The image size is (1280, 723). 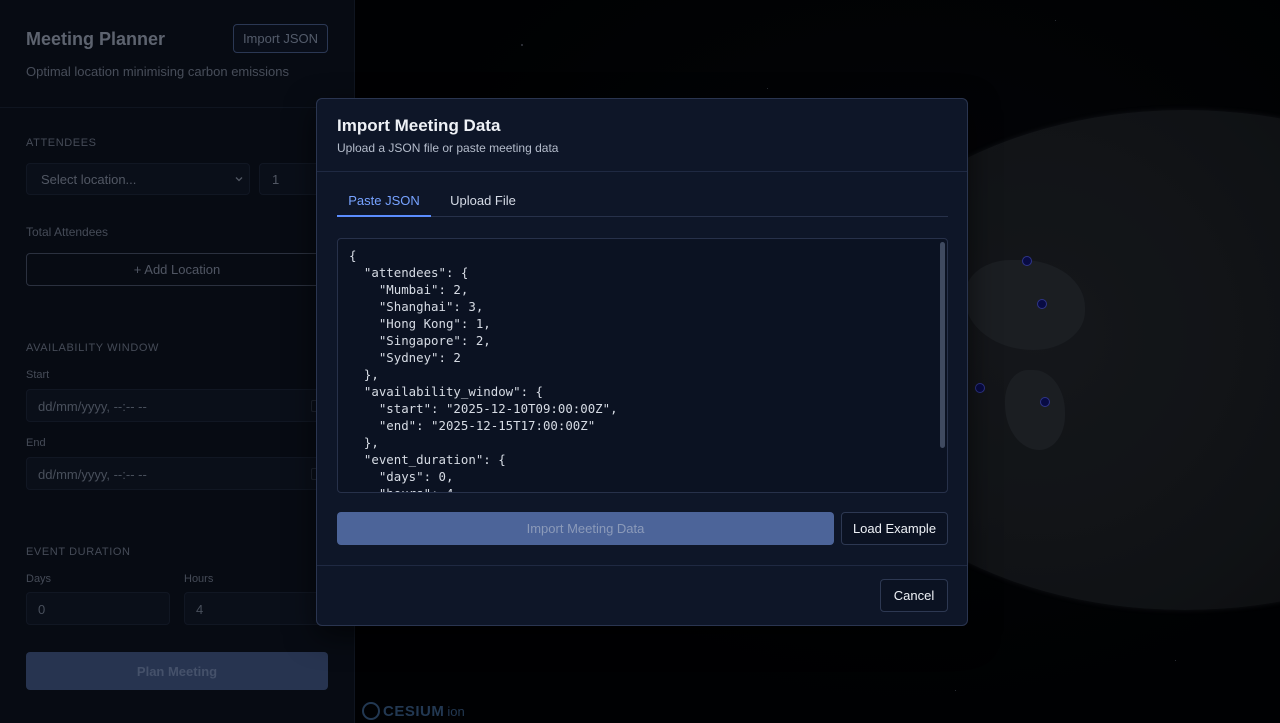 What do you see at coordinates (585, 528) in the screenshot?
I see `import-meeting-data-button: Import Meeting Data` at bounding box center [585, 528].